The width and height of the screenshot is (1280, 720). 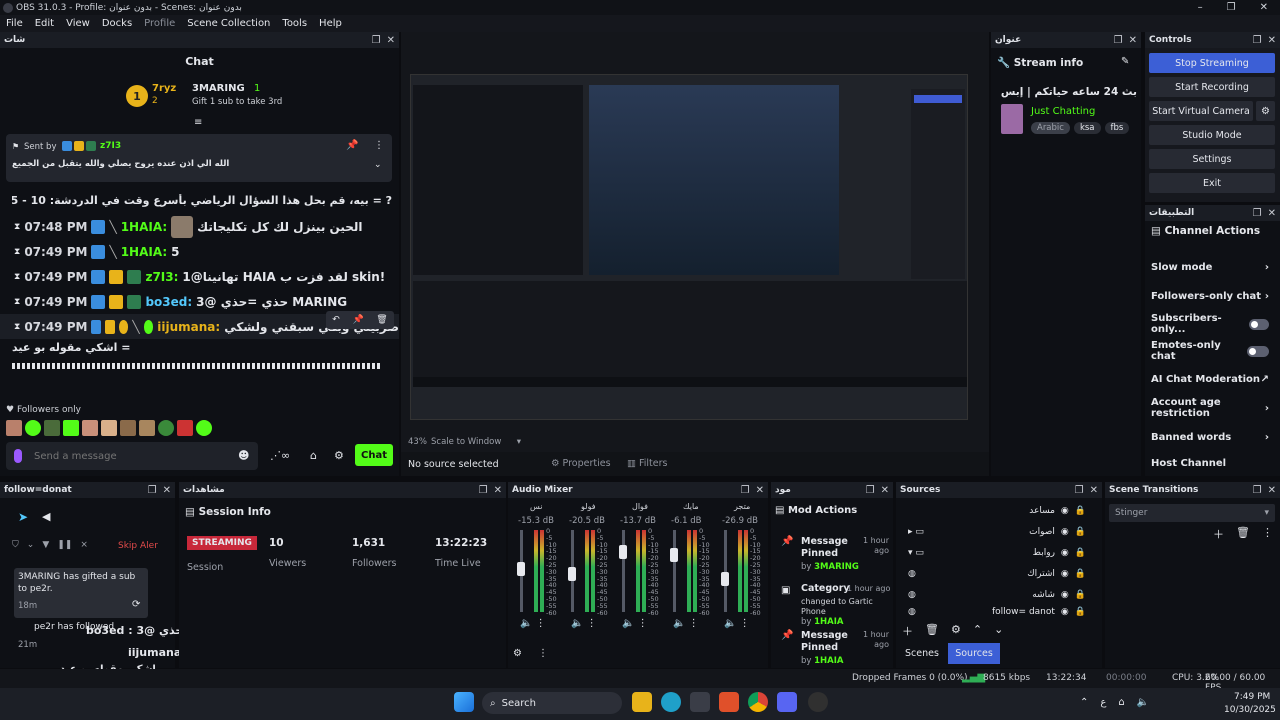 I want to click on source-item: مساعد ◉ 🔒, so click(x=997, y=510).